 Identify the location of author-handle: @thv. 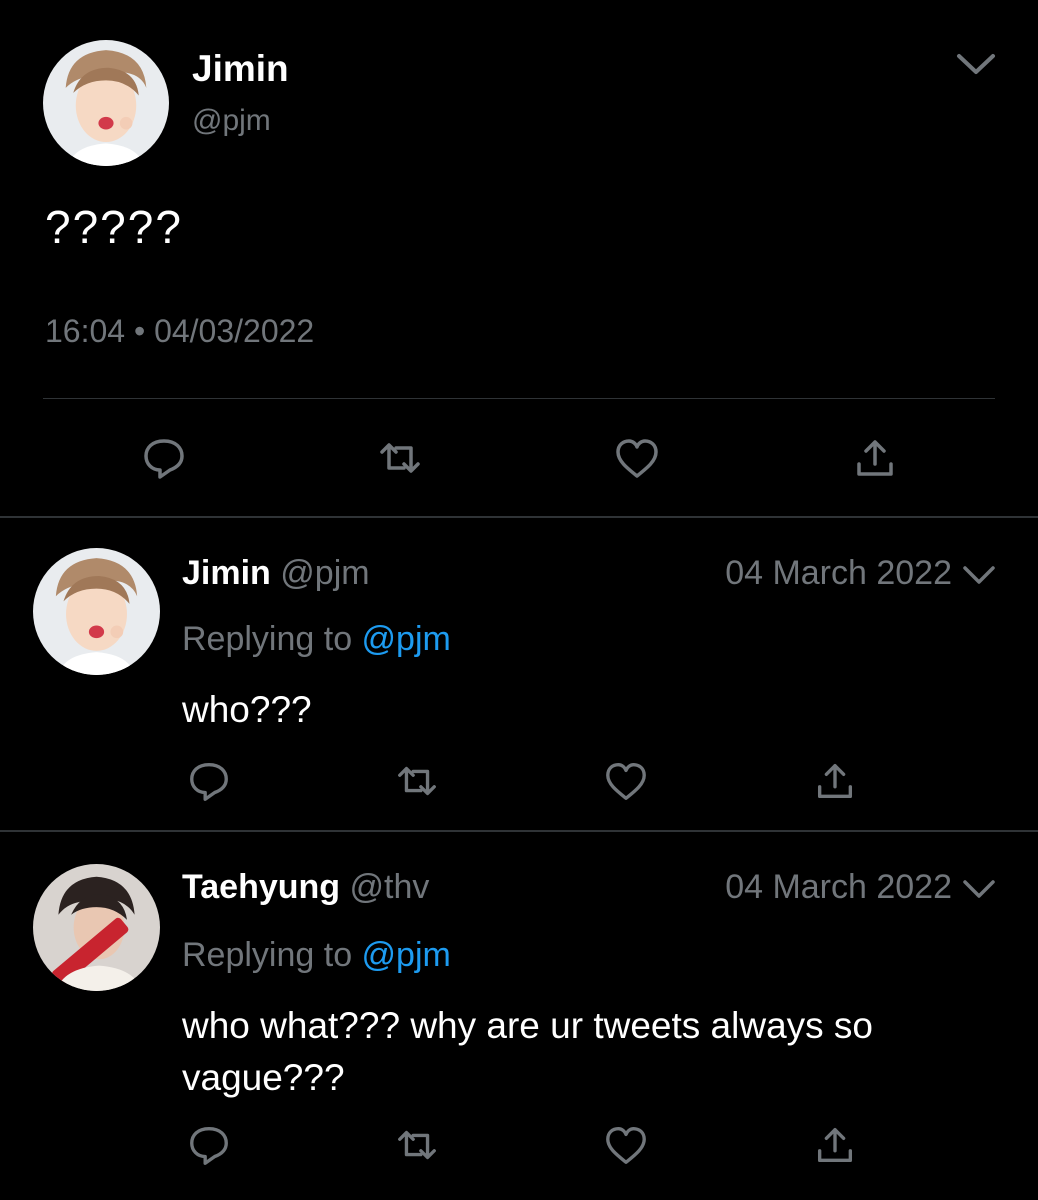
(390, 887).